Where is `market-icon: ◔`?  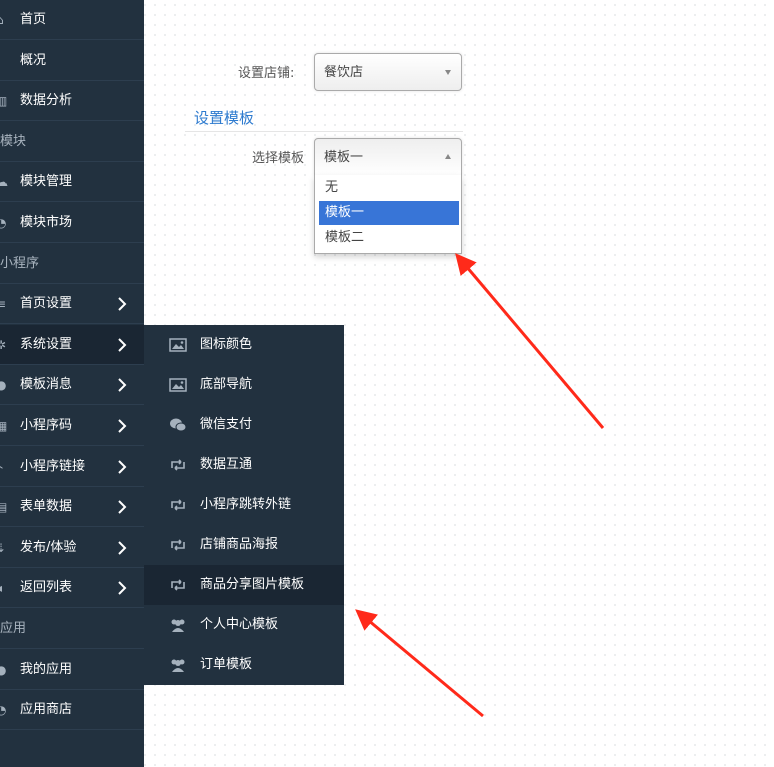 market-icon: ◔ is located at coordinates (3, 223).